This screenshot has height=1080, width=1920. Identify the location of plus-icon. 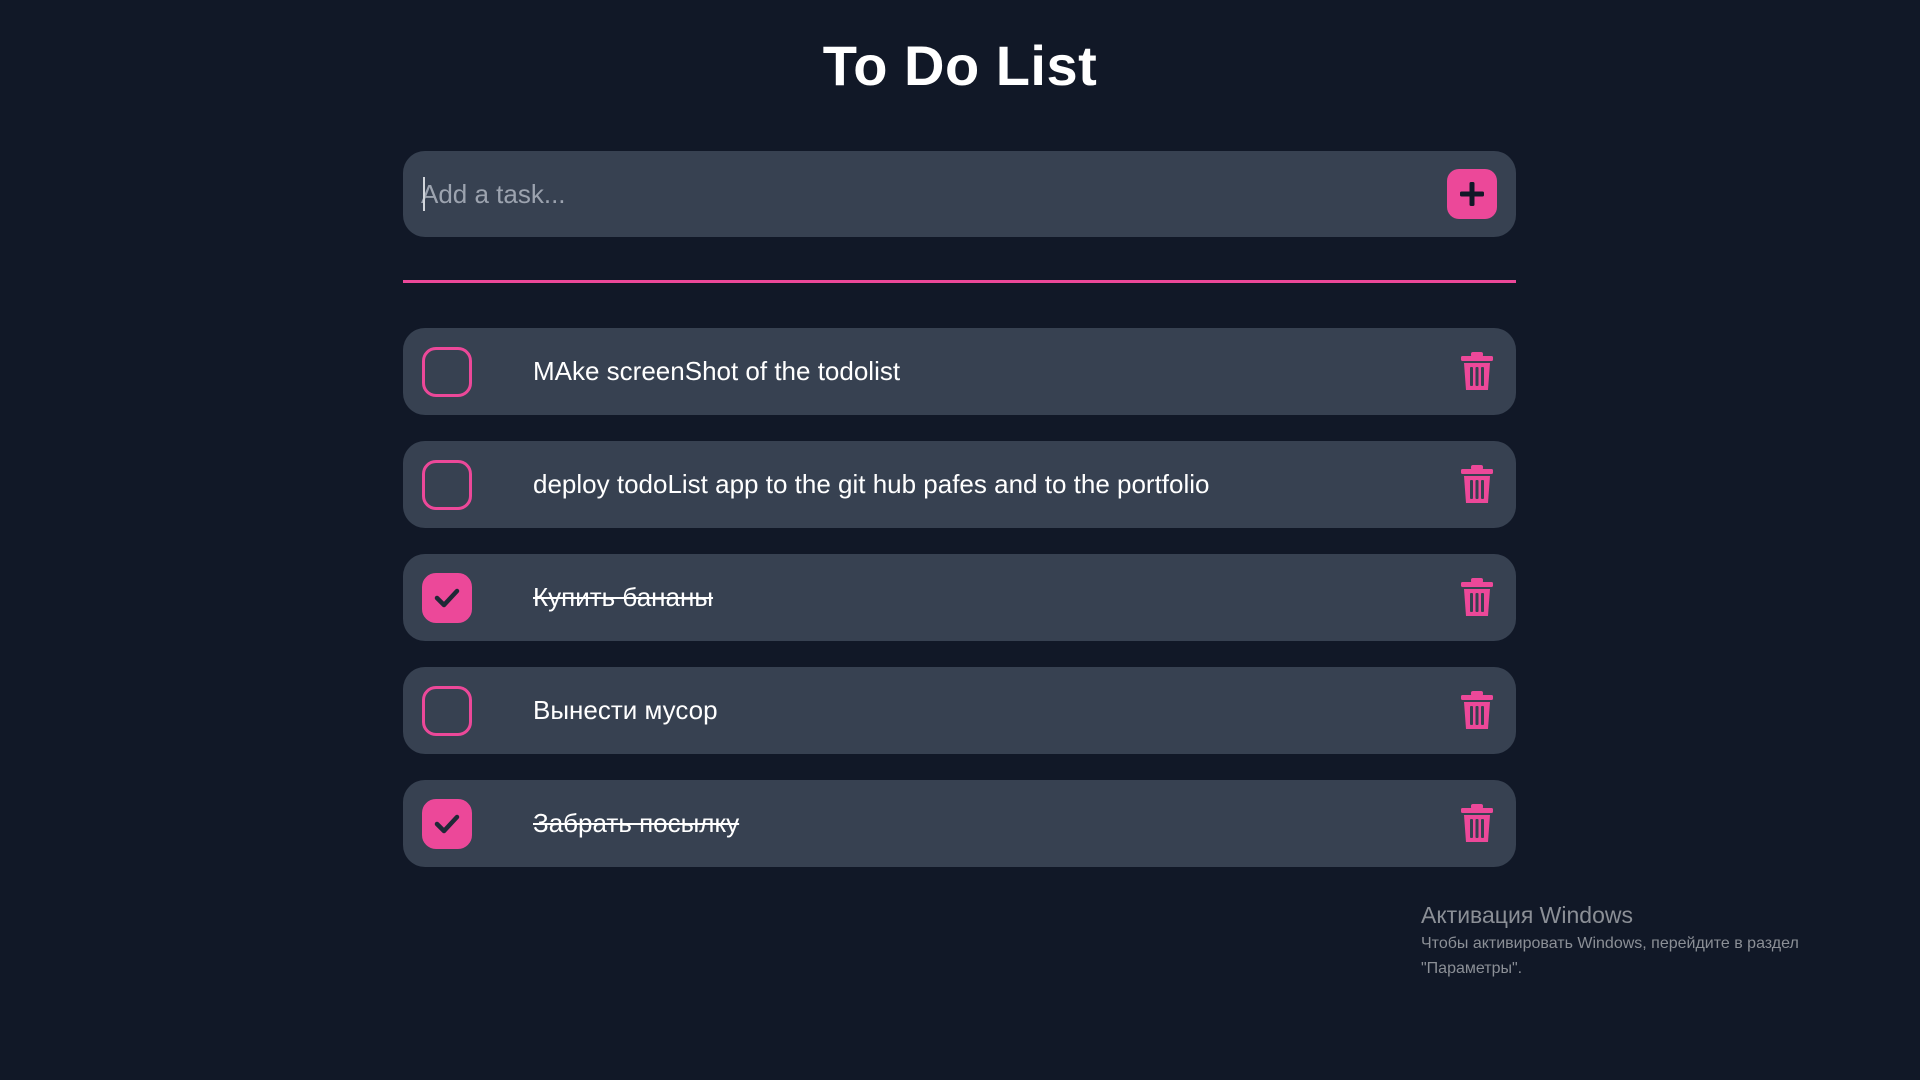
(1472, 194).